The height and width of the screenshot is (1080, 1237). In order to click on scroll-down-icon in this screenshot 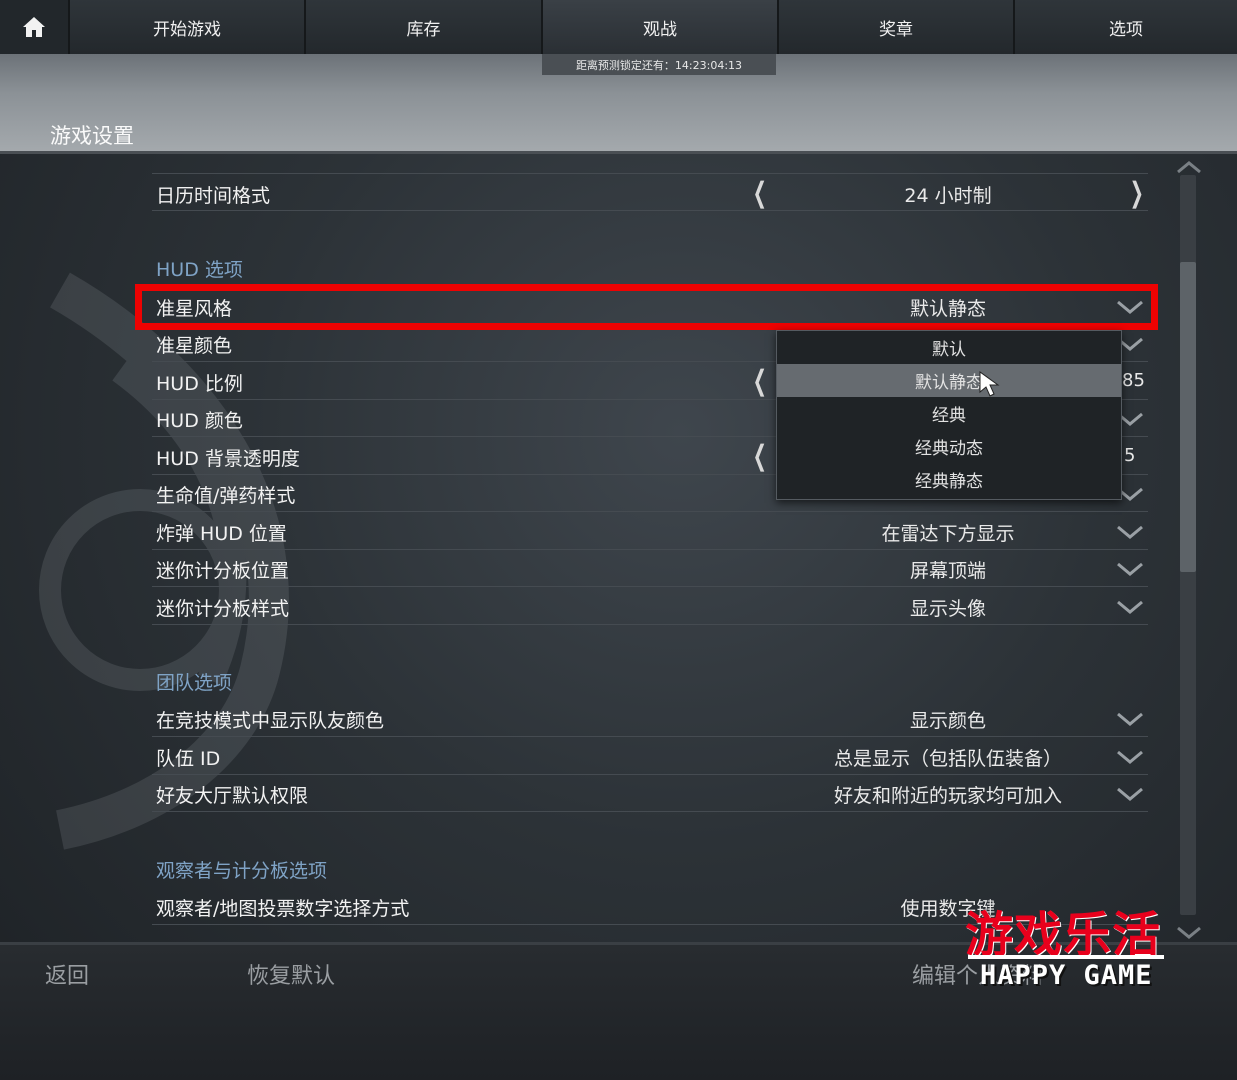, I will do `click(1189, 933)`.